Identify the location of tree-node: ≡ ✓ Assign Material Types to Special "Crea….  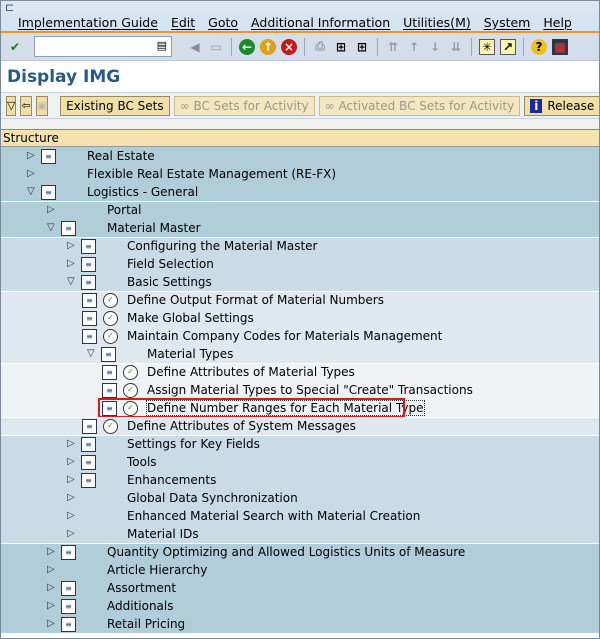
(300, 390).